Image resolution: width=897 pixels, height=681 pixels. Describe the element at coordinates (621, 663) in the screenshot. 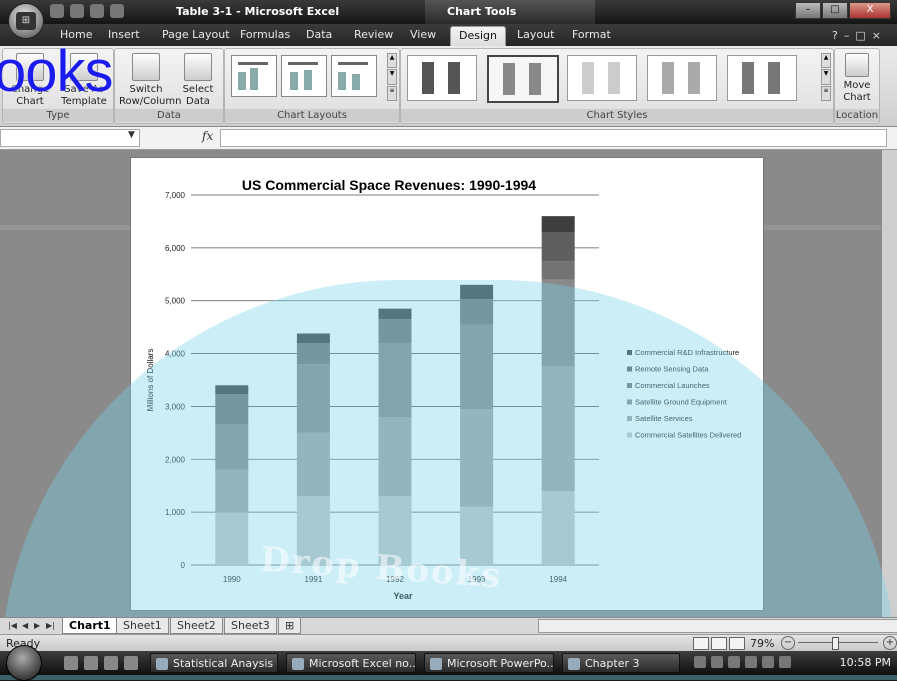

I see `task-chapter3: Chapter 3` at that location.